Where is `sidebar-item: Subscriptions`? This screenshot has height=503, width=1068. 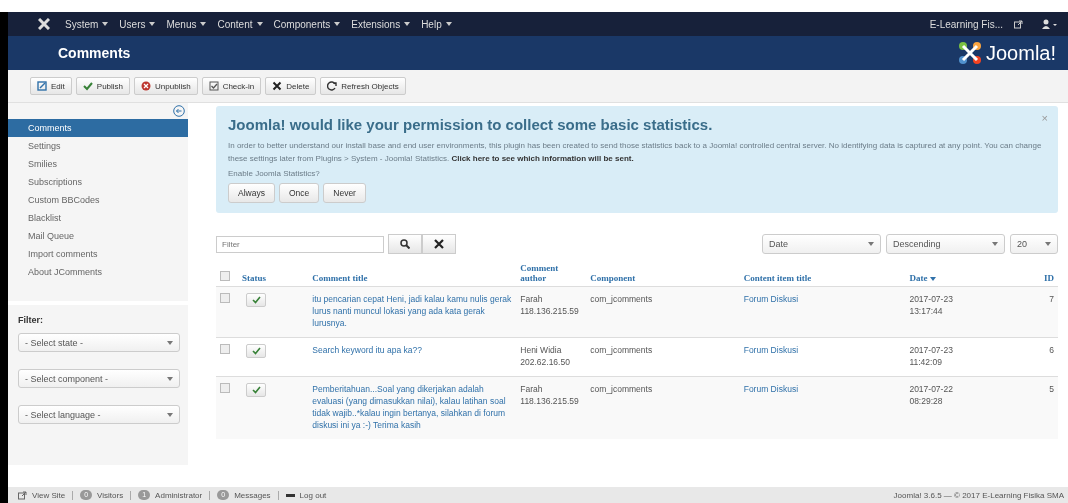 sidebar-item: Subscriptions is located at coordinates (98, 182).